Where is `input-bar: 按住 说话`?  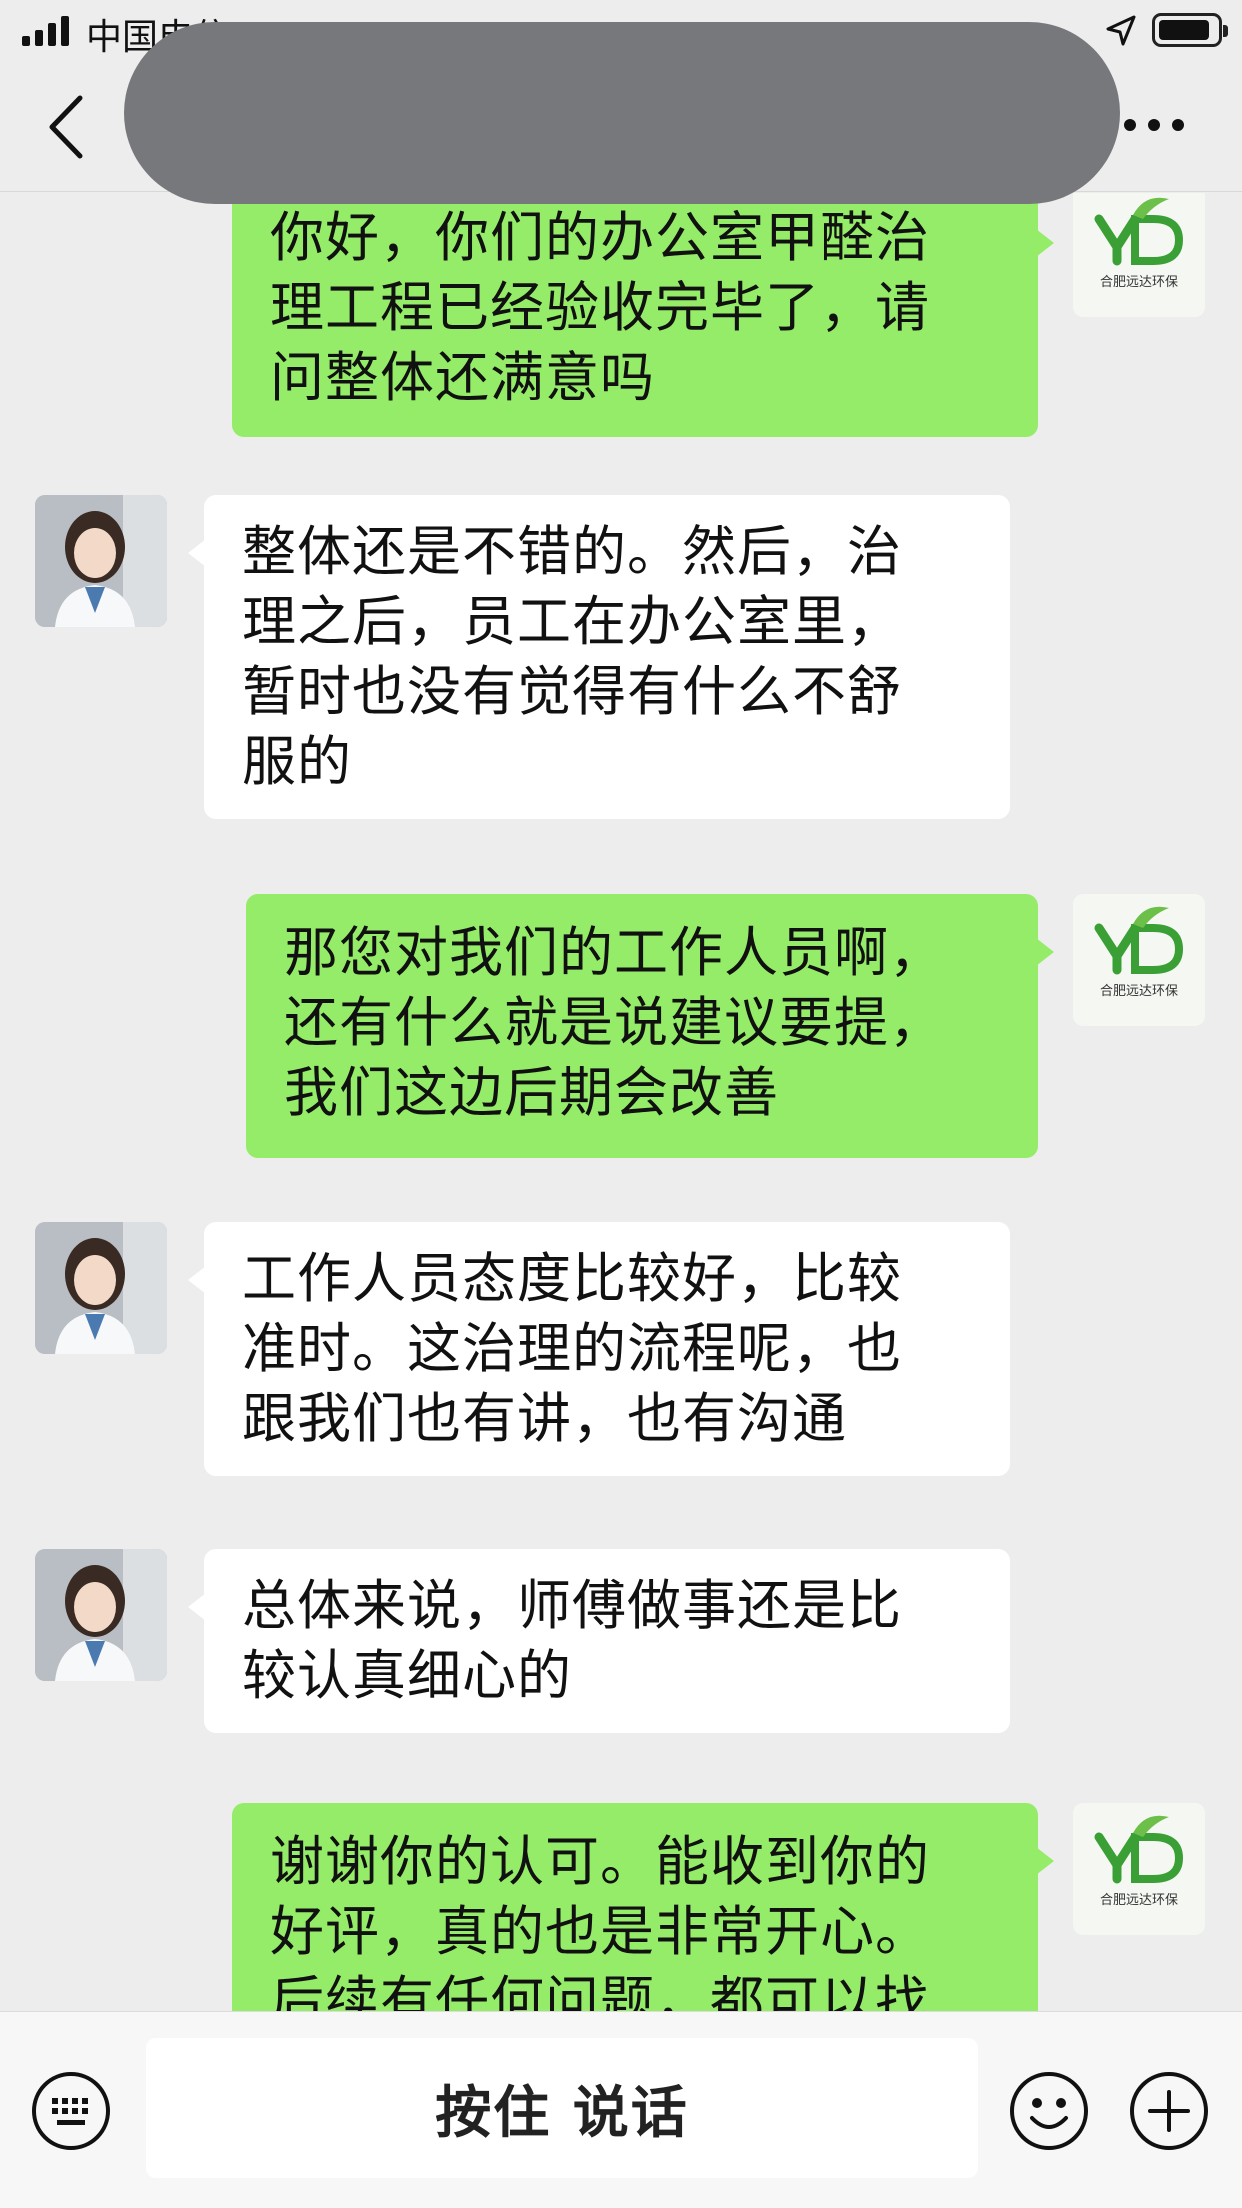
input-bar: 按住 说话 is located at coordinates (621, 2109).